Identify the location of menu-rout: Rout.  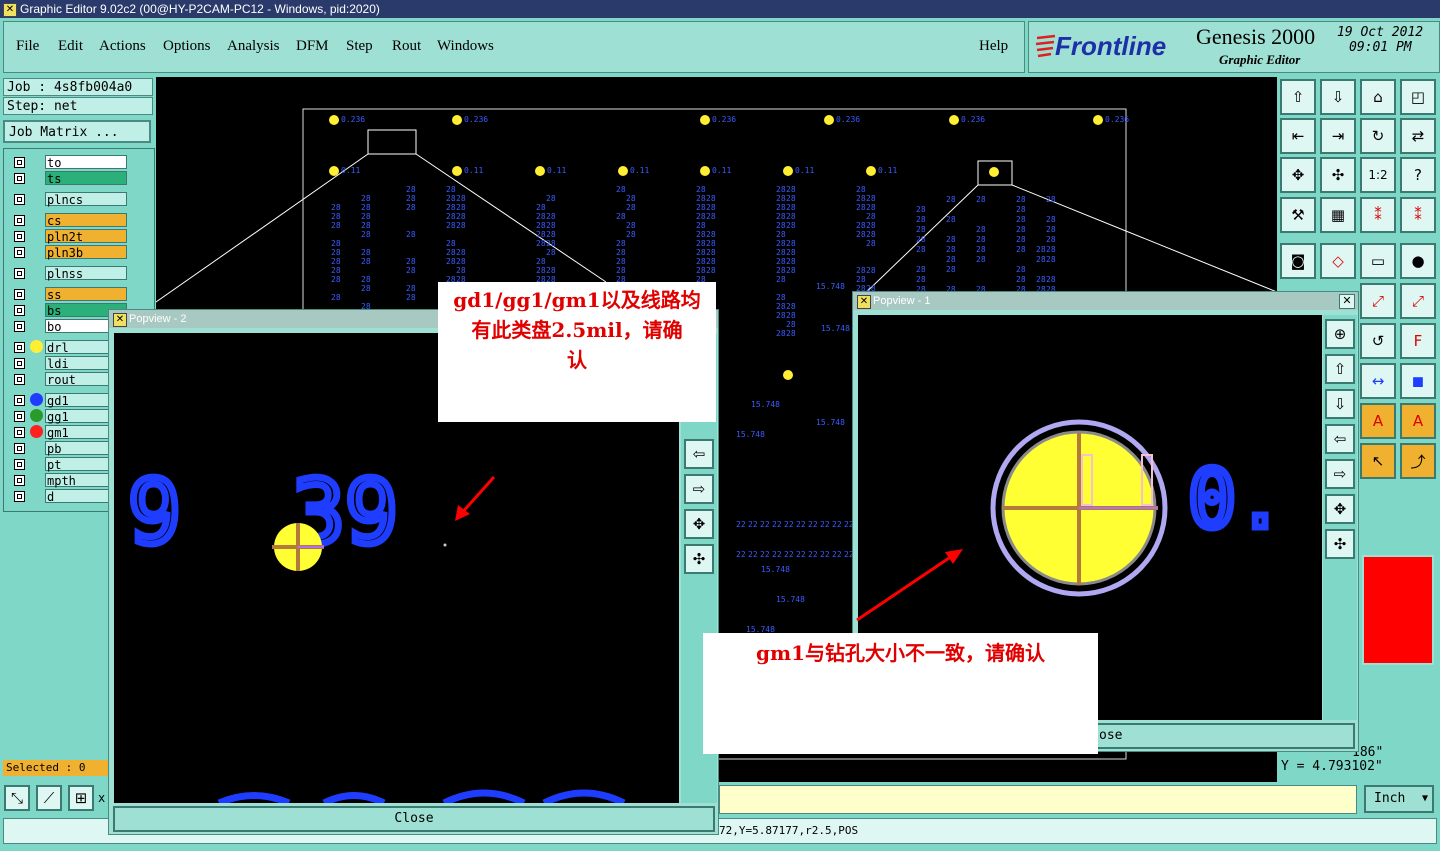
(406, 46).